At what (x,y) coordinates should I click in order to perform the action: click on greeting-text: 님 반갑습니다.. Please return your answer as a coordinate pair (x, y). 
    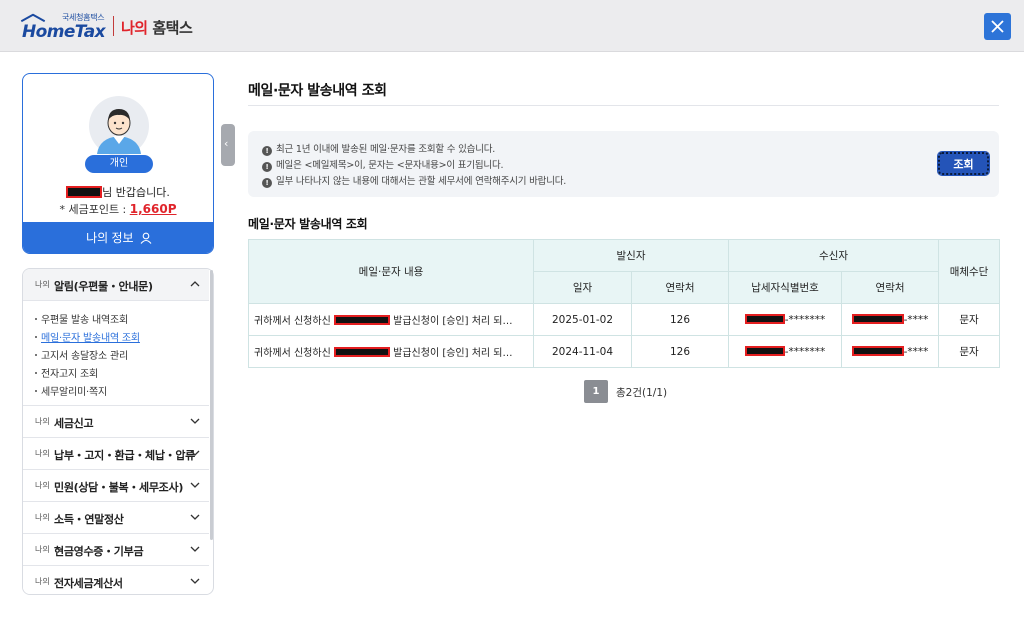
    Looking at the image, I should click on (118, 192).